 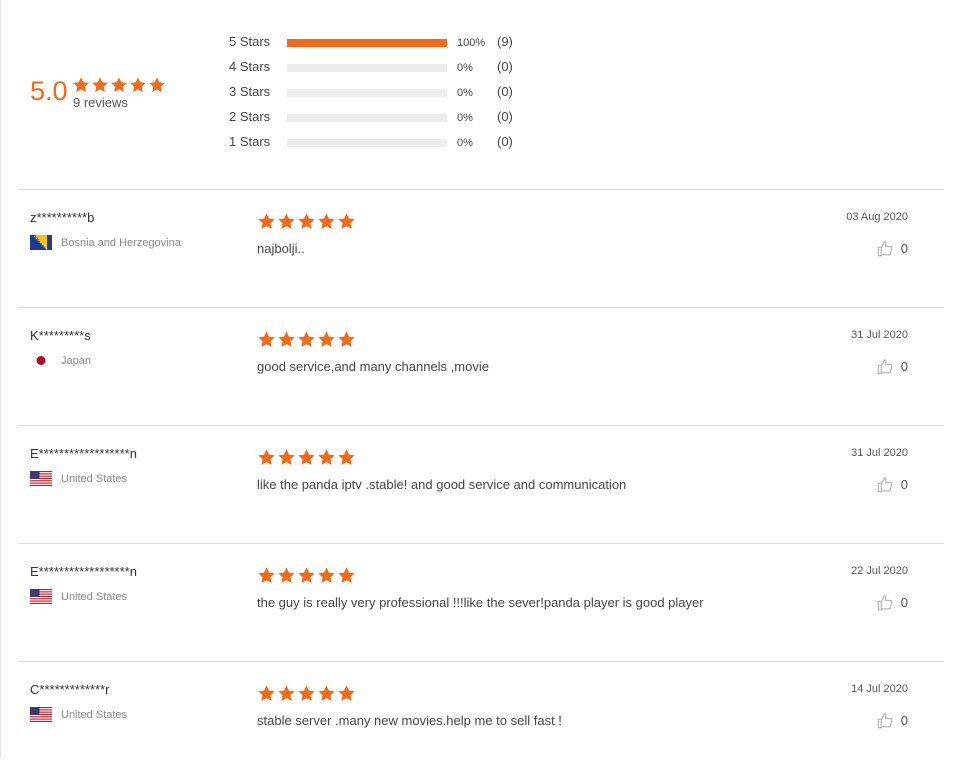 What do you see at coordinates (41, 242) in the screenshot?
I see `flag-ba-icon` at bounding box center [41, 242].